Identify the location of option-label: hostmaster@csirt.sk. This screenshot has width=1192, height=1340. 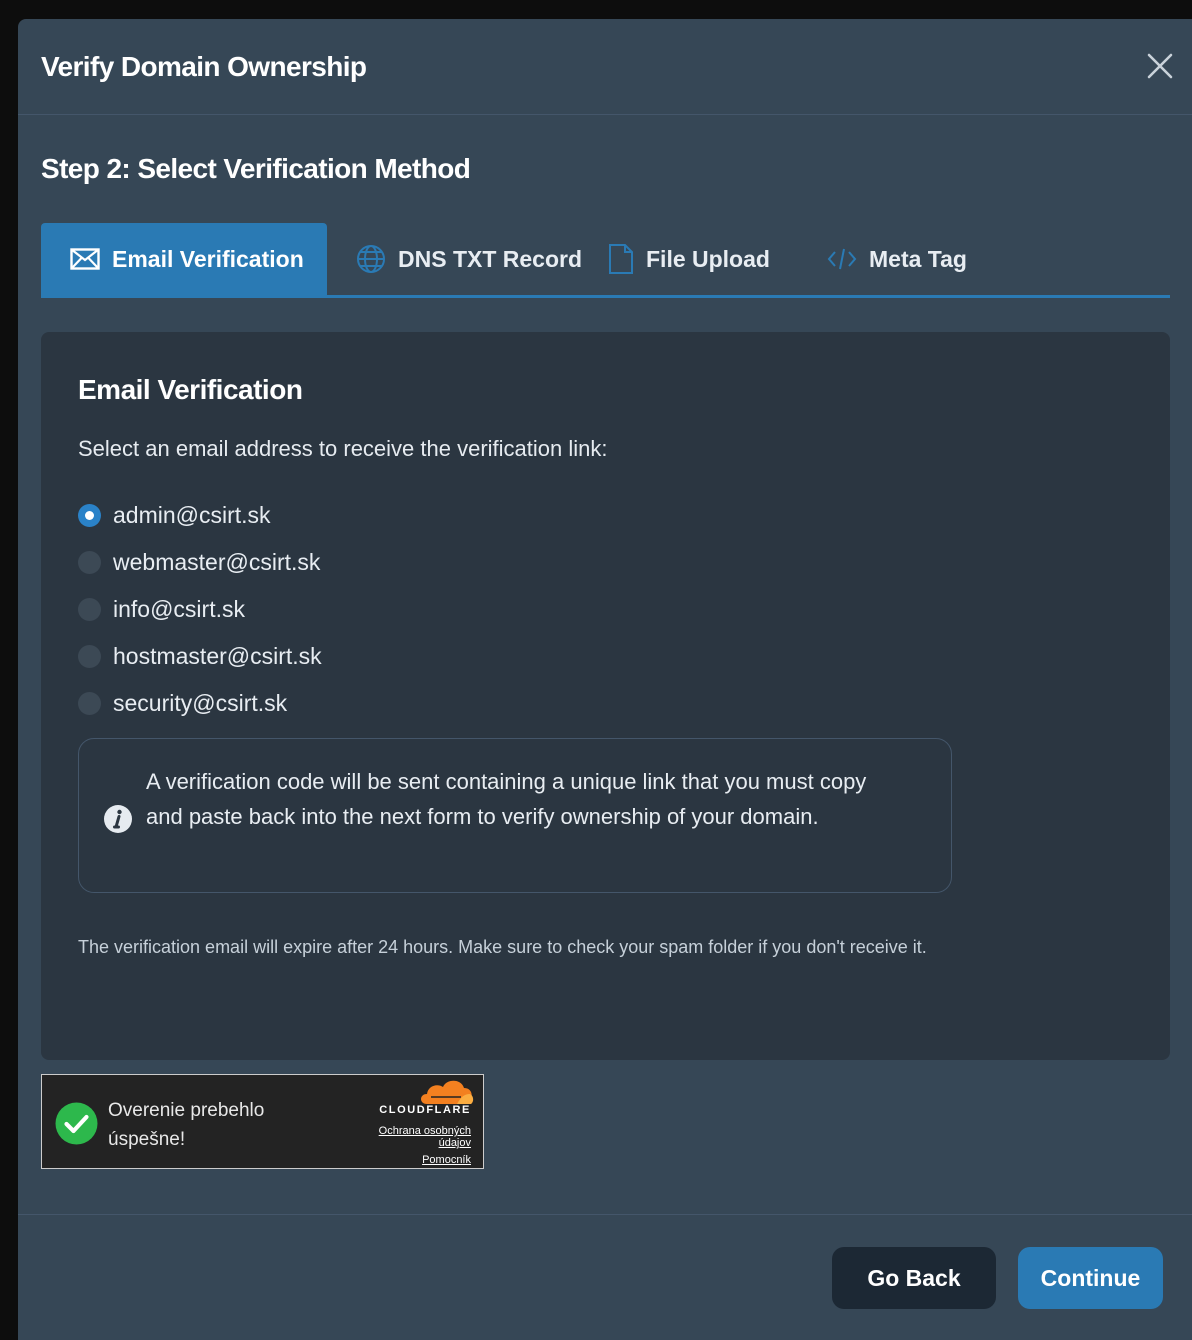
(217, 656).